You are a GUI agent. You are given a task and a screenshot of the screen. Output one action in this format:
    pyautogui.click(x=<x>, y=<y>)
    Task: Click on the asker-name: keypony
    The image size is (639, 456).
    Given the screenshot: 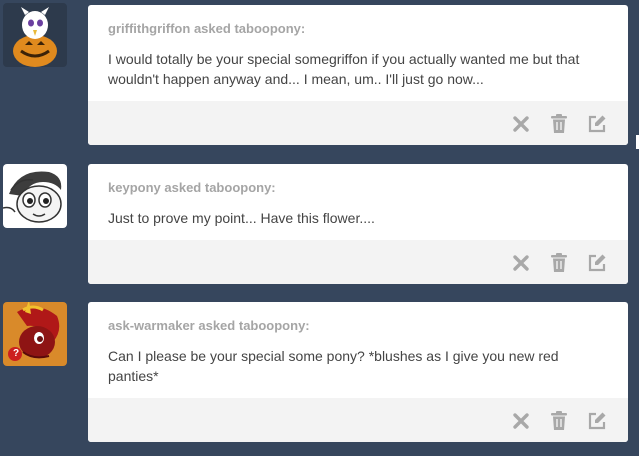 What is the action you would take?
    pyautogui.click(x=134, y=187)
    